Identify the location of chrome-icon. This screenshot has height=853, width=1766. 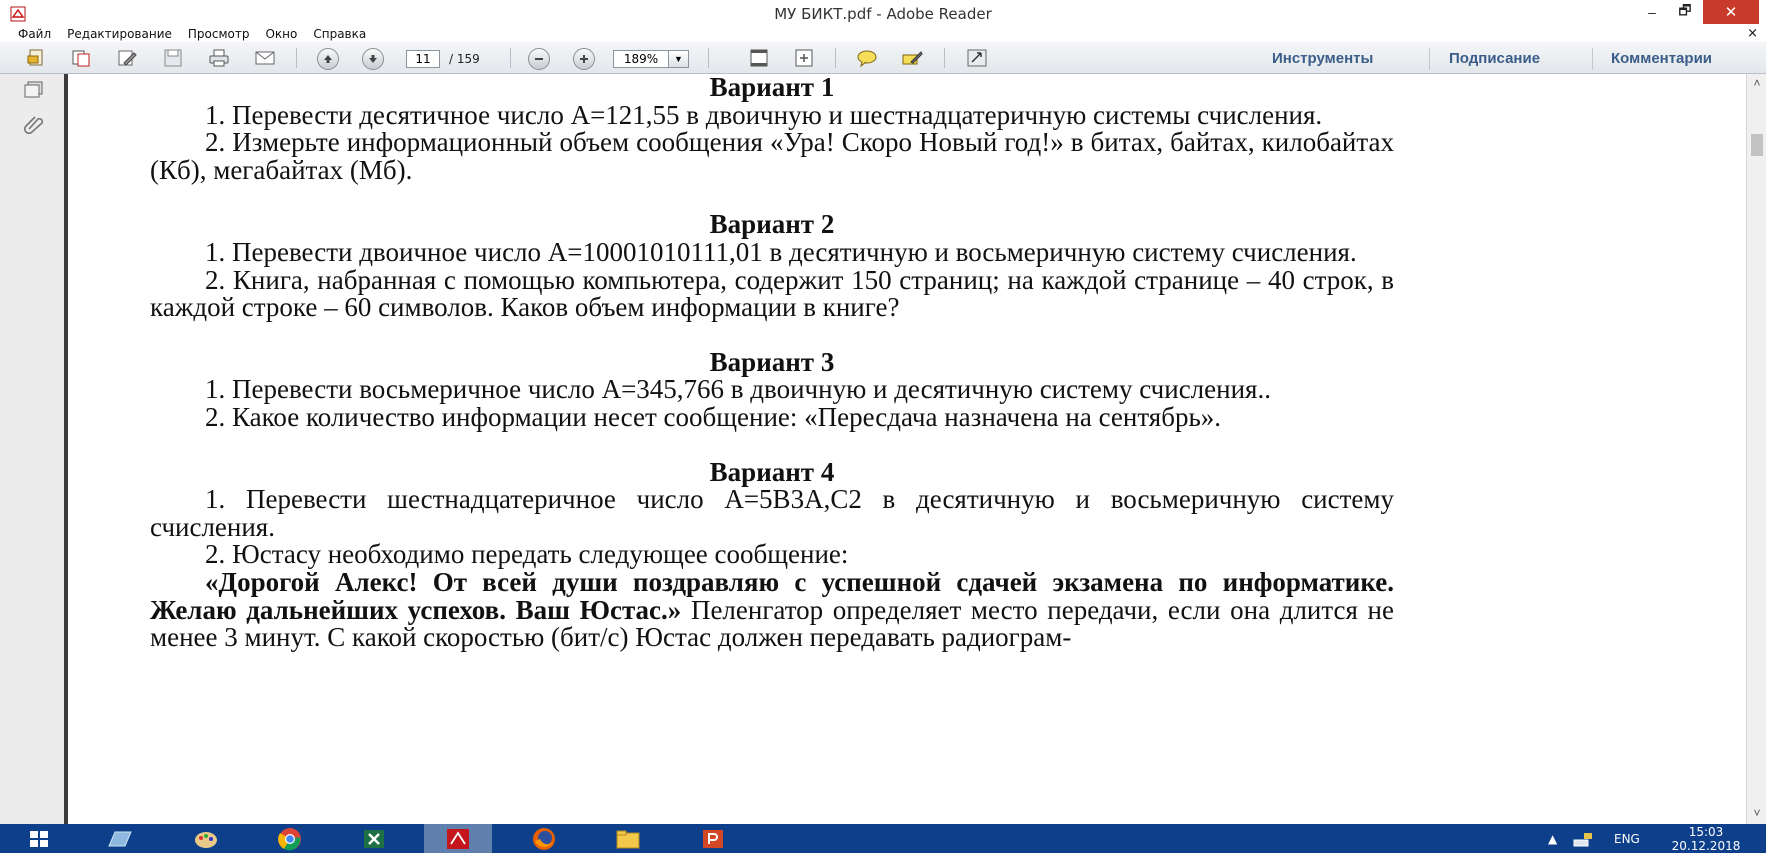
(290, 838).